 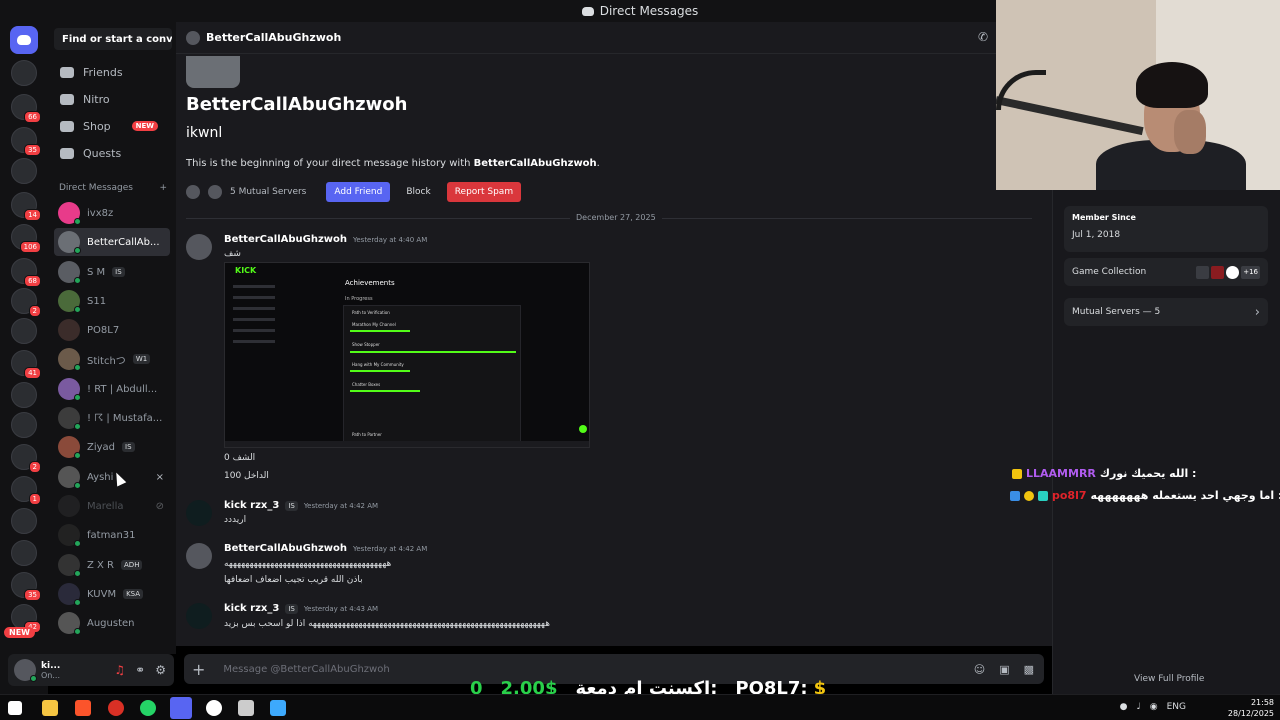 I want to click on dm-item: PO8L7, so click(x=112, y=330).